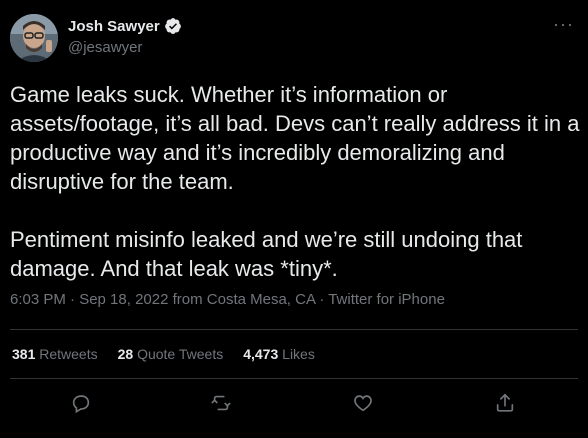 The height and width of the screenshot is (438, 588). Describe the element at coordinates (563, 24) in the screenshot. I see `more-icon: ···` at that location.